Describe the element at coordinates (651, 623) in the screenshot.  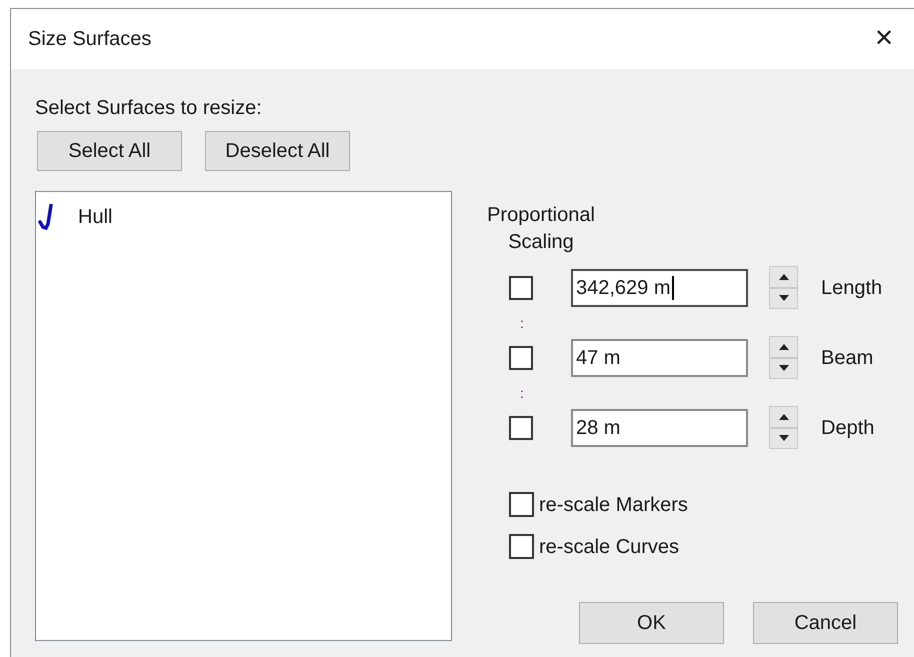
I see `ok-button: OK` at that location.